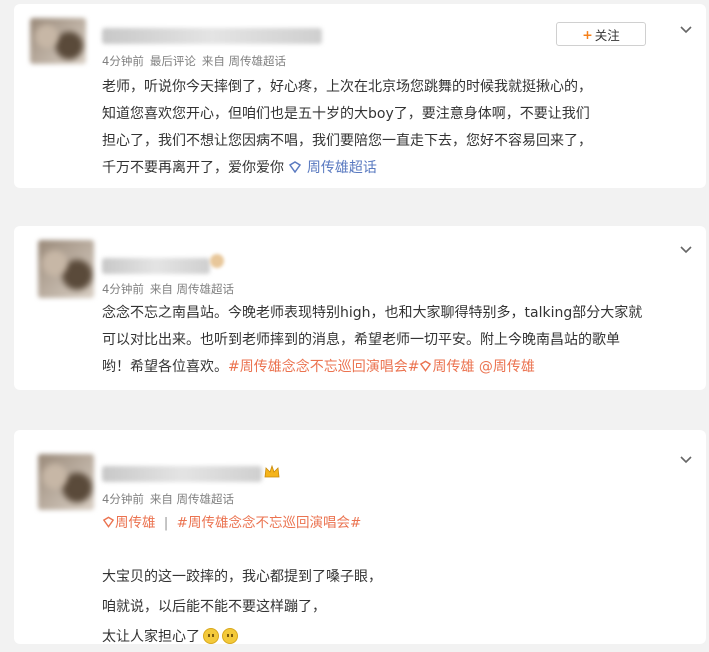  Describe the element at coordinates (217, 261) in the screenshot. I see `badge-icon` at that location.